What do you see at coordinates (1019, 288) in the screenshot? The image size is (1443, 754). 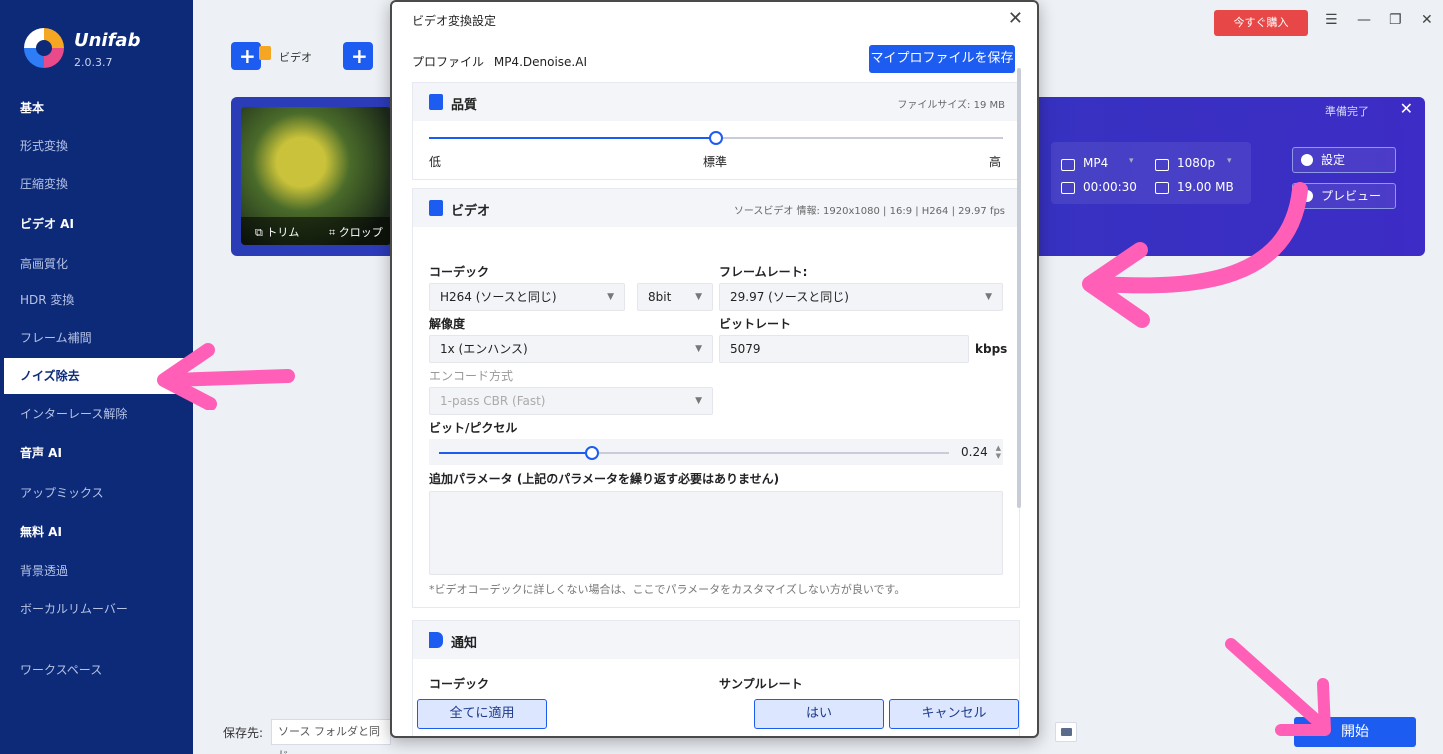 I see `dialog-scrollbar` at bounding box center [1019, 288].